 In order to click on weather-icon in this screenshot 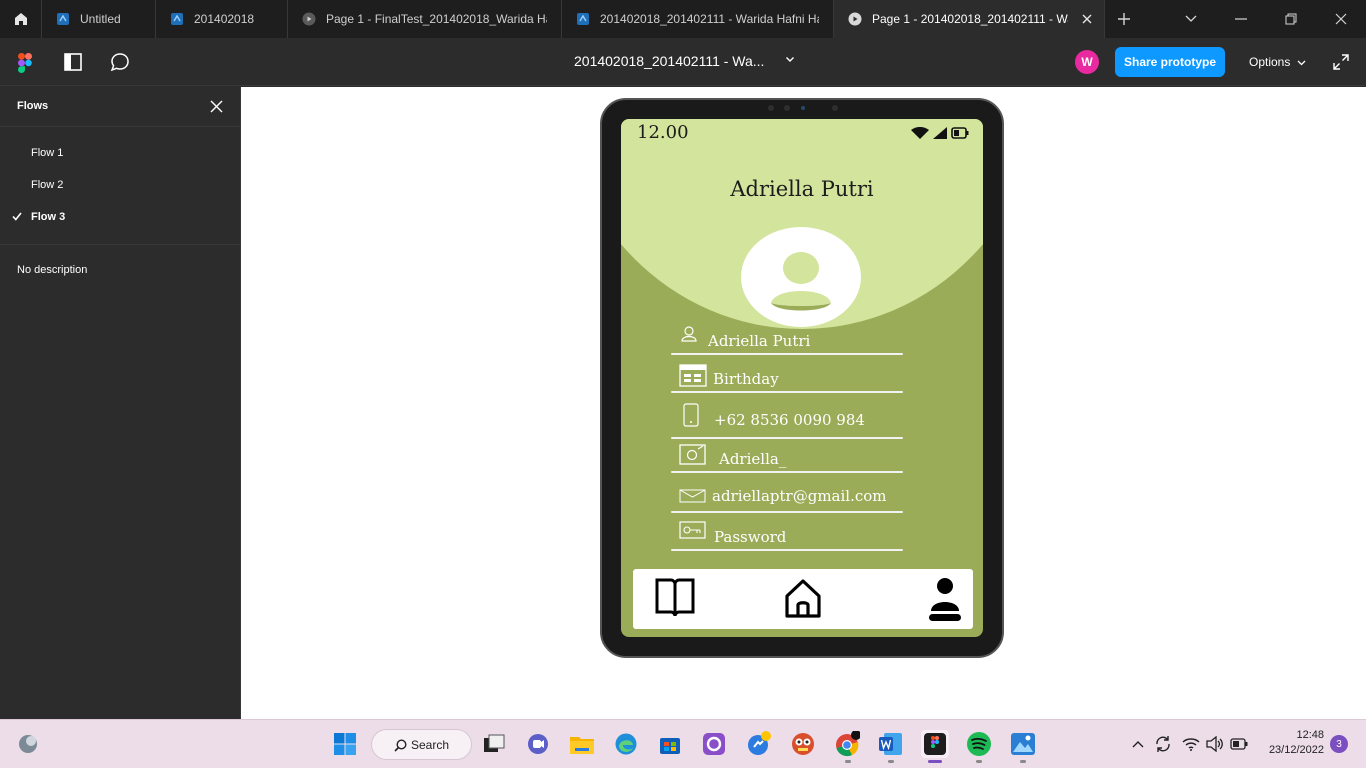, I will do `click(28, 744)`.